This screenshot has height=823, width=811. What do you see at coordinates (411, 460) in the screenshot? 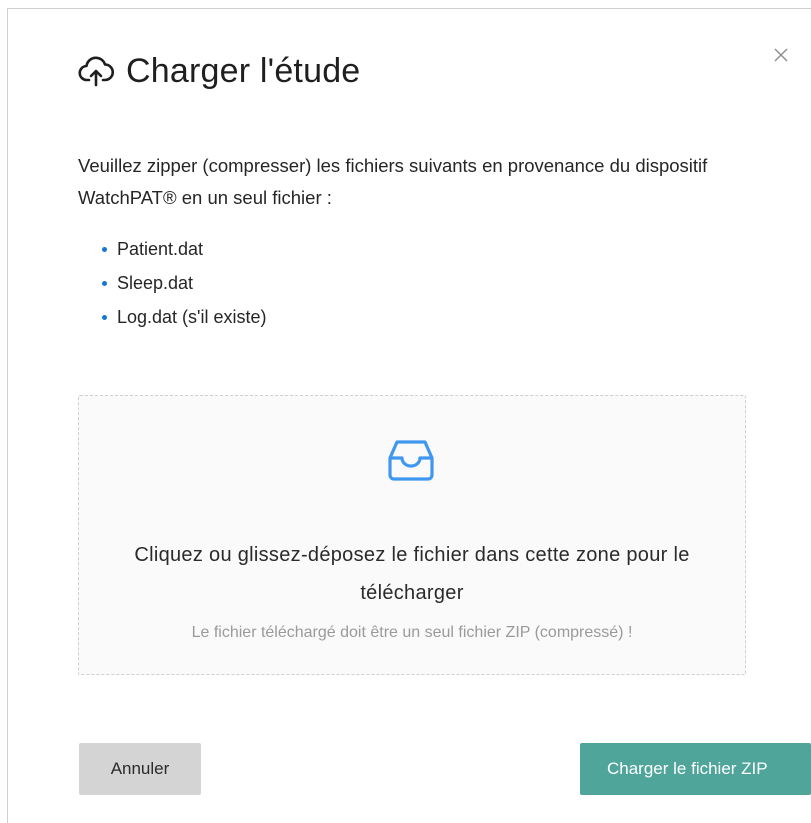
I see `inbox-icon` at bounding box center [411, 460].